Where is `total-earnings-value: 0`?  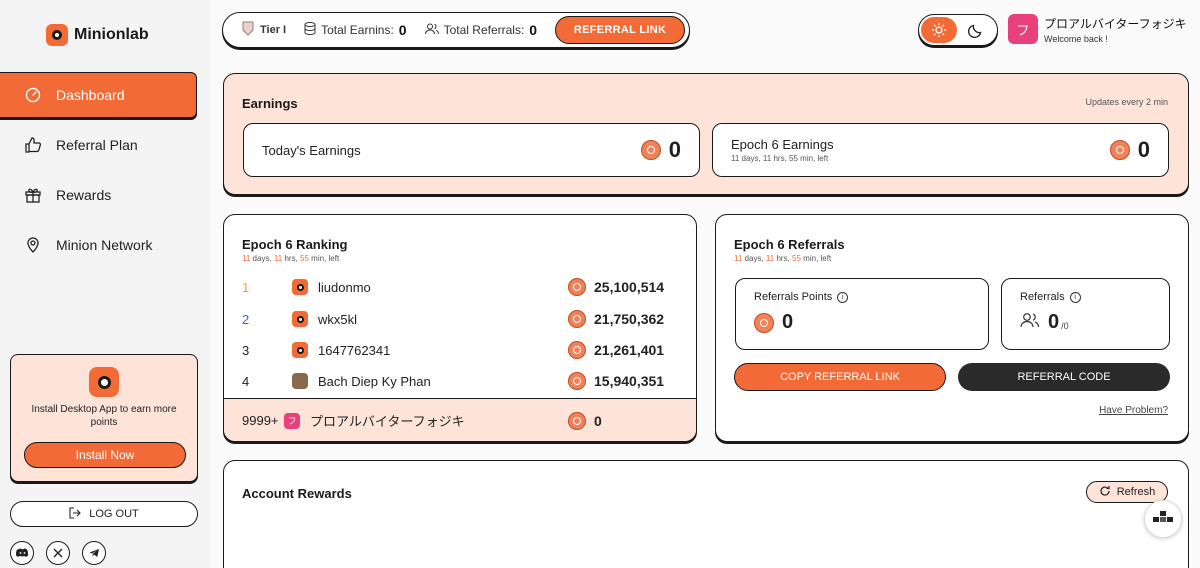
total-earnings-value: 0 is located at coordinates (402, 30).